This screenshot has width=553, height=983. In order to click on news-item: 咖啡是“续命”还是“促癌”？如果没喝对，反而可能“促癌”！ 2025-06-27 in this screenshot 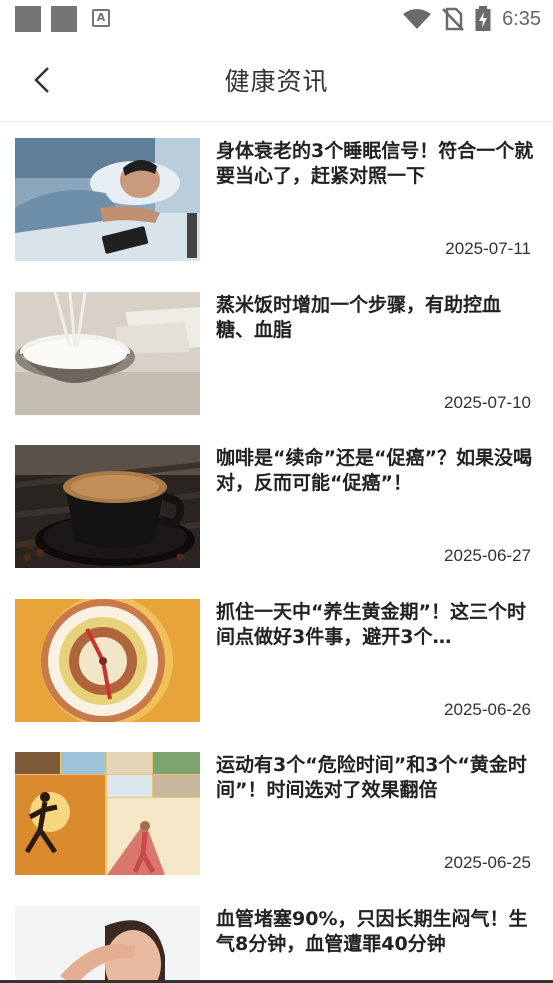, I will do `click(276, 500)`.